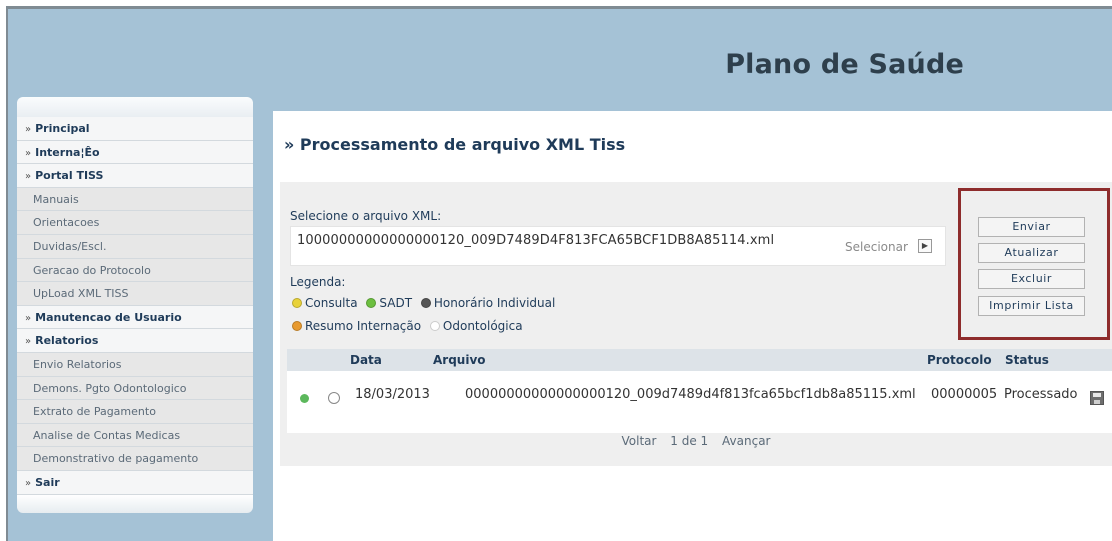 The image size is (1112, 541). Describe the element at coordinates (107, 435) in the screenshot. I see `sidebar-item-label: Analise de Contas Medicas` at that location.